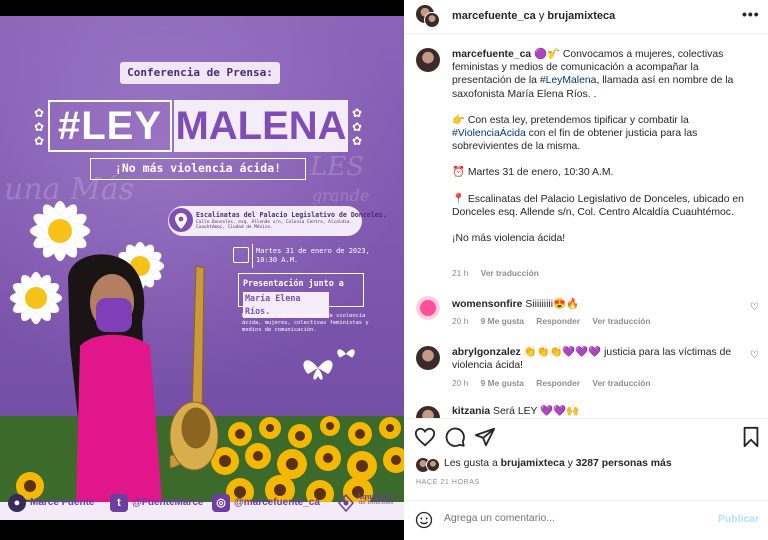 The image size is (768, 540). I want to click on likes-conj: y, so click(570, 463).